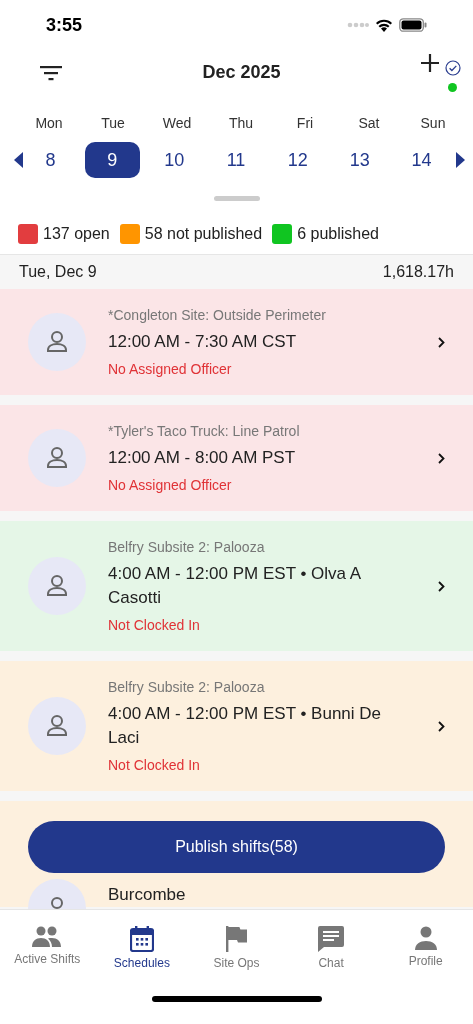 This screenshot has width=473, height=1024. Describe the element at coordinates (18, 160) in the screenshot. I see `previous-week-icon` at that location.